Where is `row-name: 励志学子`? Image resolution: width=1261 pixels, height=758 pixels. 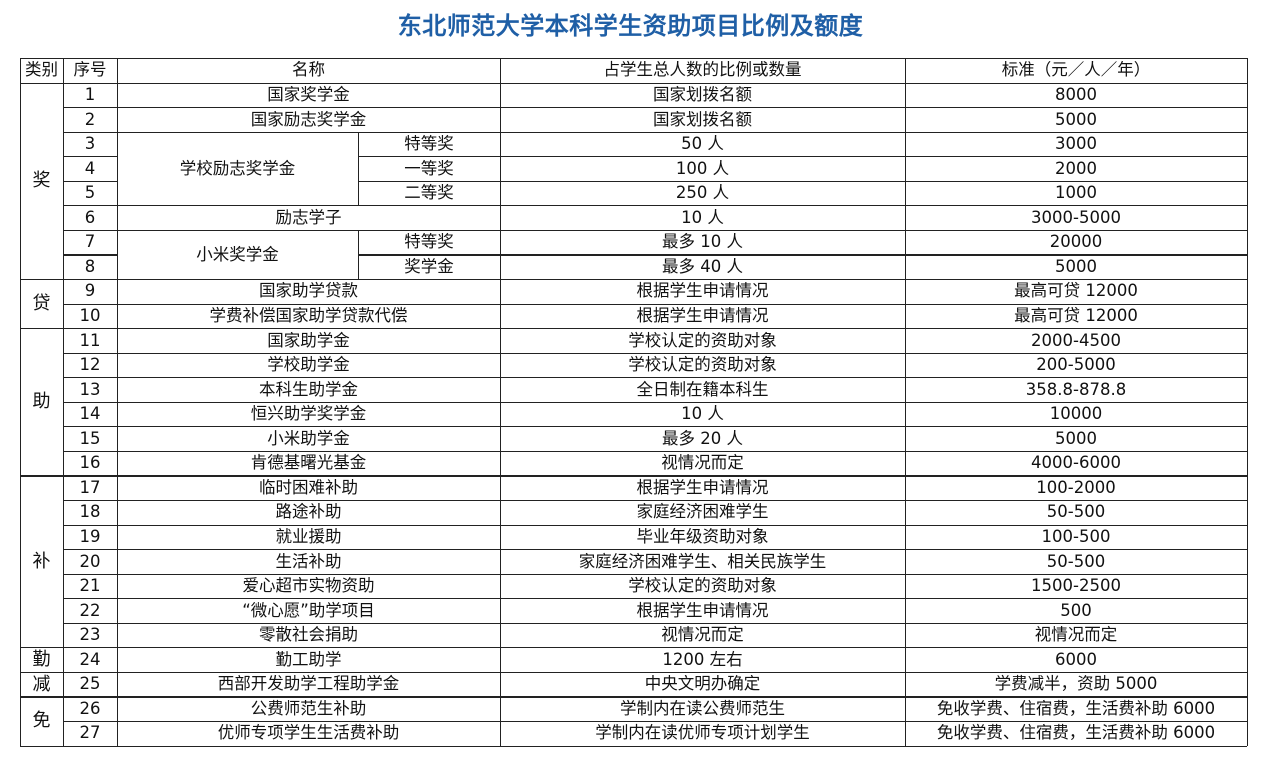 row-name: 励志学子 is located at coordinates (308, 217).